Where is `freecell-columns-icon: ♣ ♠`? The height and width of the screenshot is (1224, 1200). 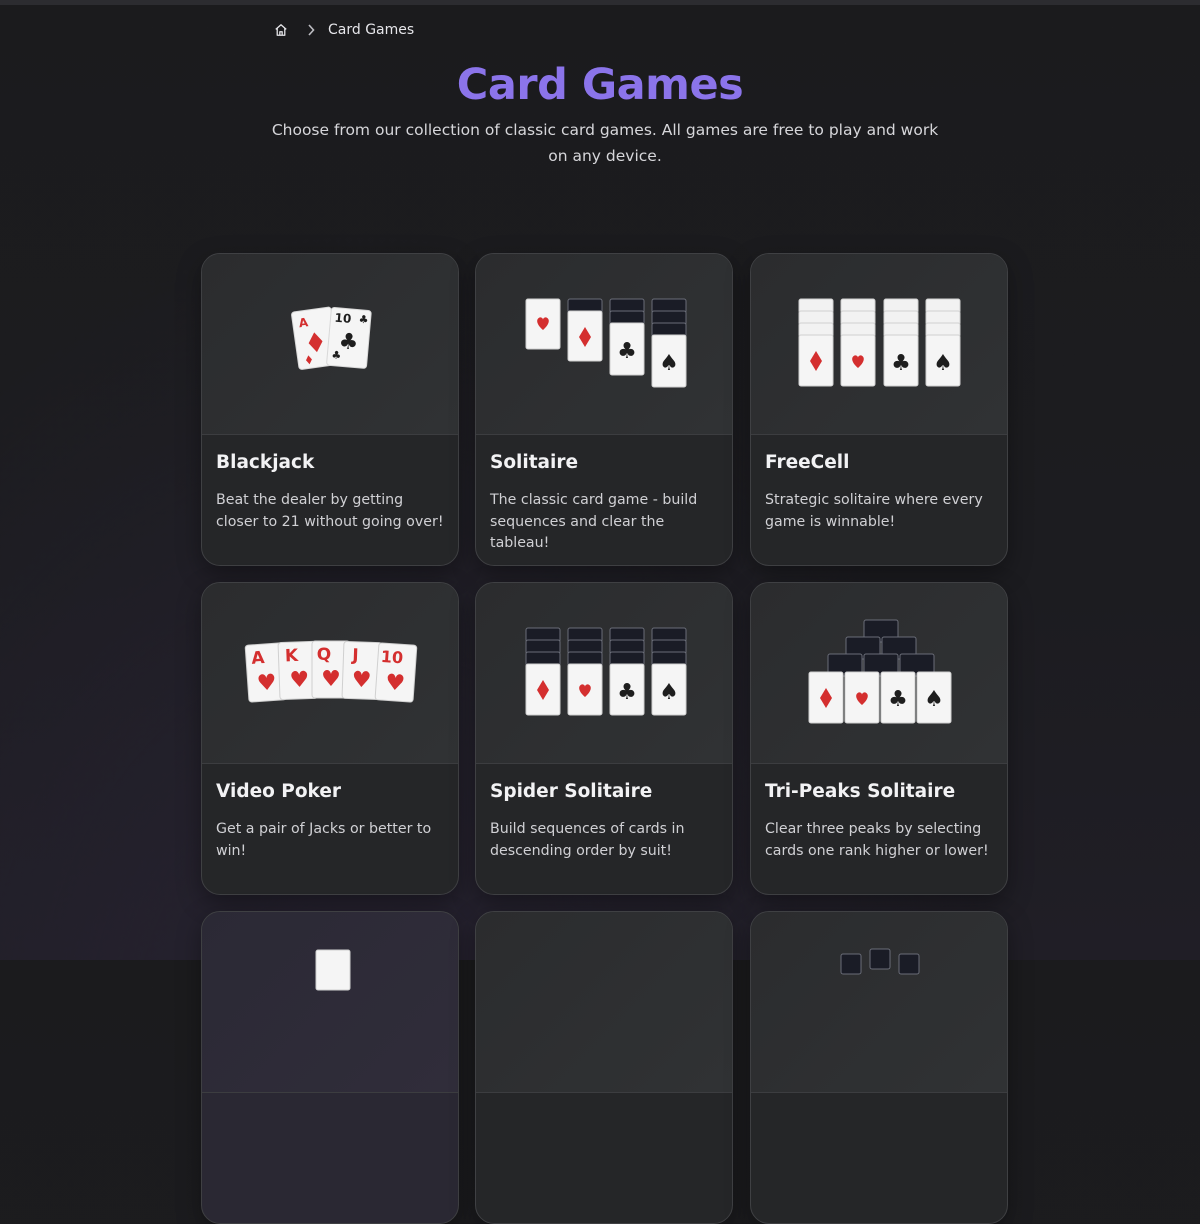
freecell-columns-icon: ♣ ♠ is located at coordinates (879, 342).